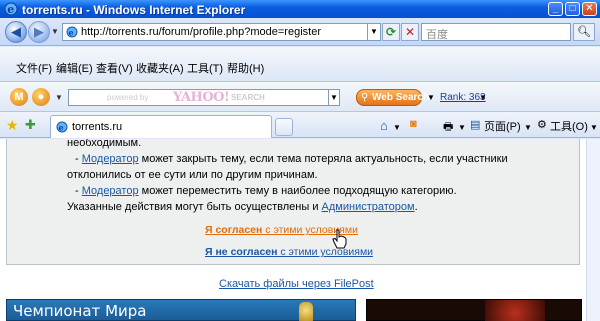 The image size is (600, 321). What do you see at coordinates (365, 97) in the screenshot?
I see `magnifier-icon: ⚲` at bounding box center [365, 97].